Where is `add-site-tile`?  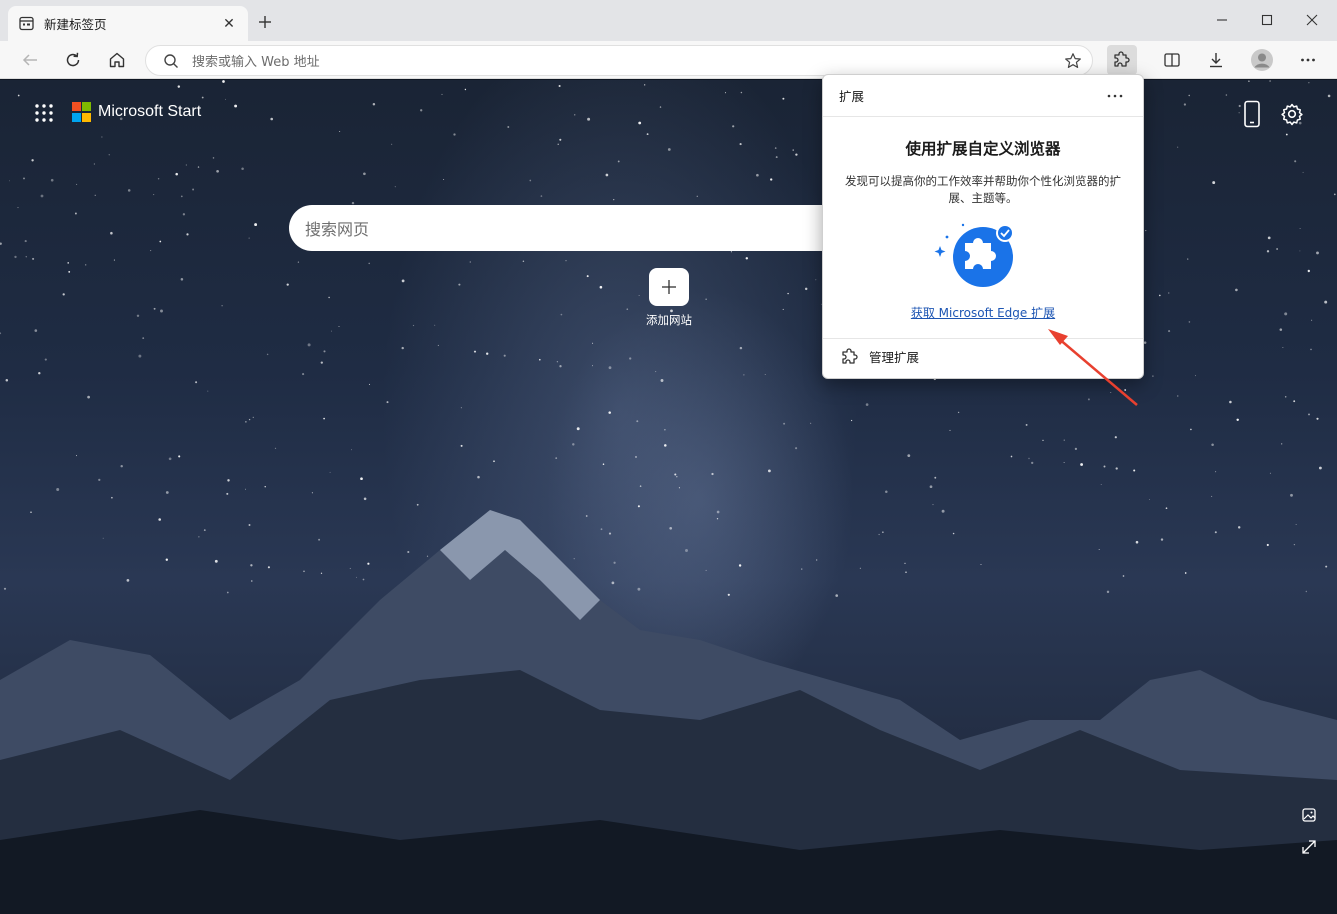 add-site-tile is located at coordinates (669, 287).